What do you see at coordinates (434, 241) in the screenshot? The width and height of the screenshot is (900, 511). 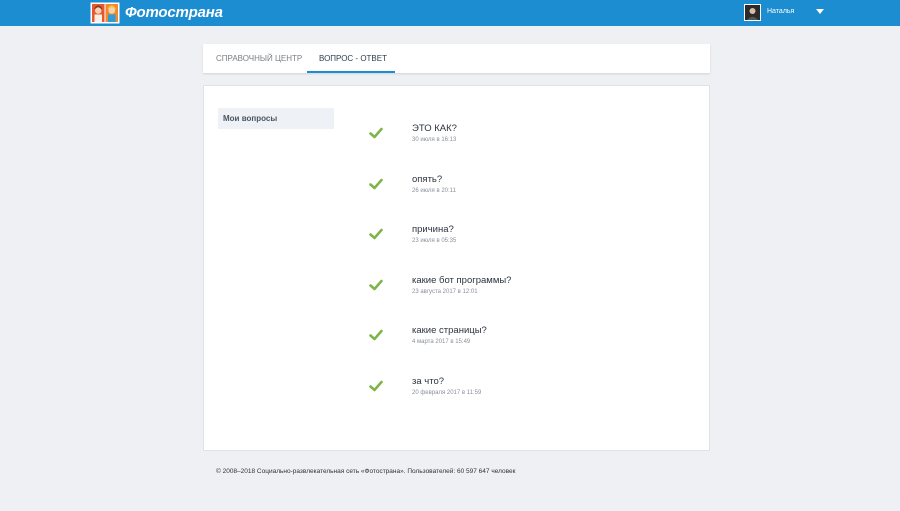 I see `question-date: 23 июля в 05:35` at bounding box center [434, 241].